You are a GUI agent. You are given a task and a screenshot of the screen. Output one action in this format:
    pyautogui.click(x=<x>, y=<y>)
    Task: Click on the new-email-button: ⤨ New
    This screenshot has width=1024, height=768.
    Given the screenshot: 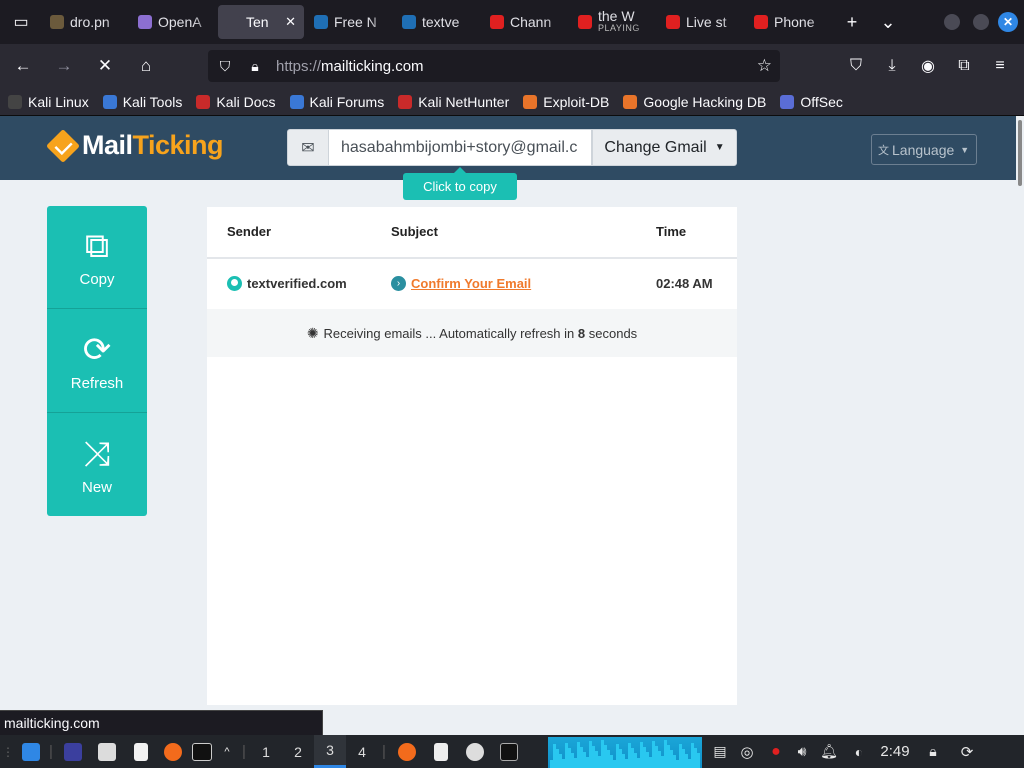 What is the action you would take?
    pyautogui.click(x=97, y=465)
    